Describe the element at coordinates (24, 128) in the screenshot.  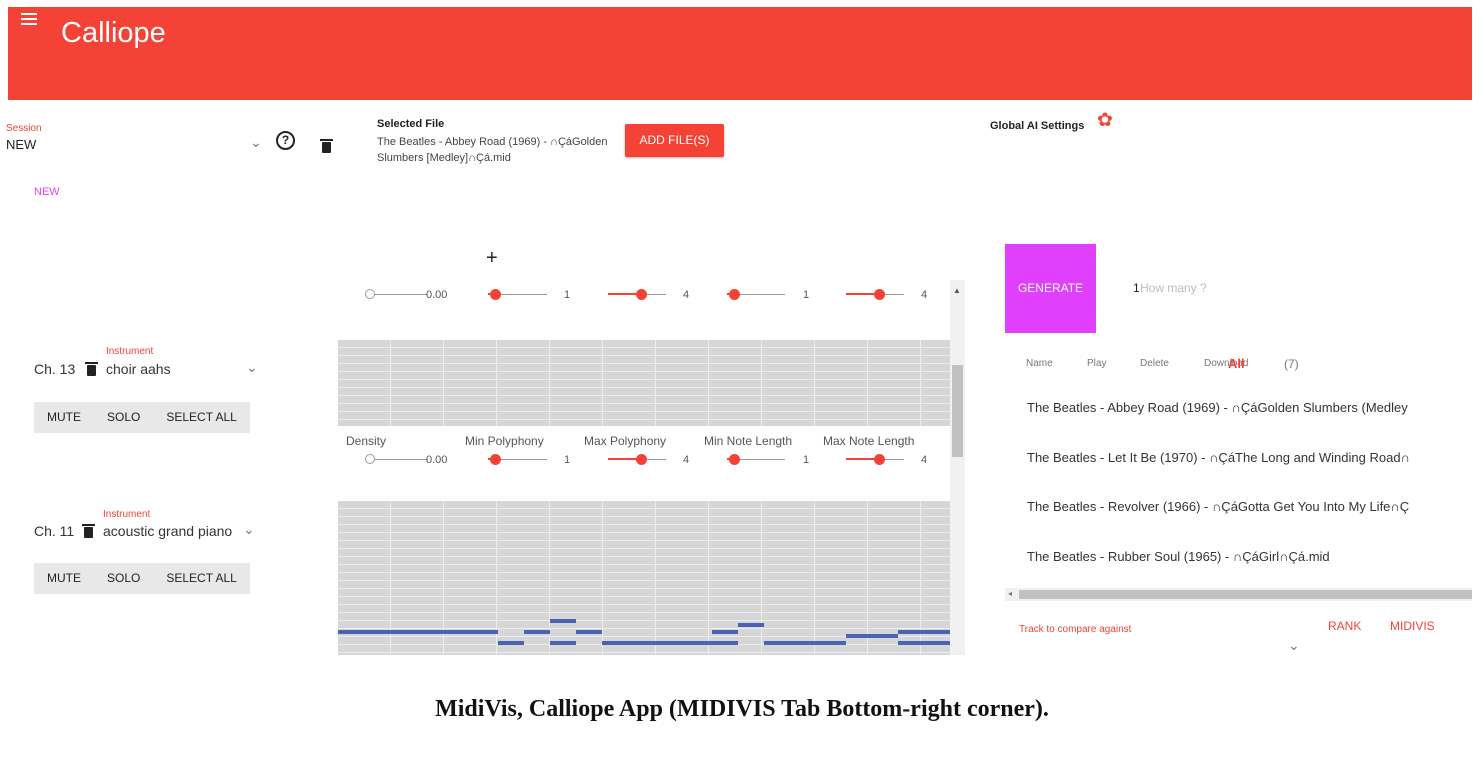
I see `session-label: Session` at that location.